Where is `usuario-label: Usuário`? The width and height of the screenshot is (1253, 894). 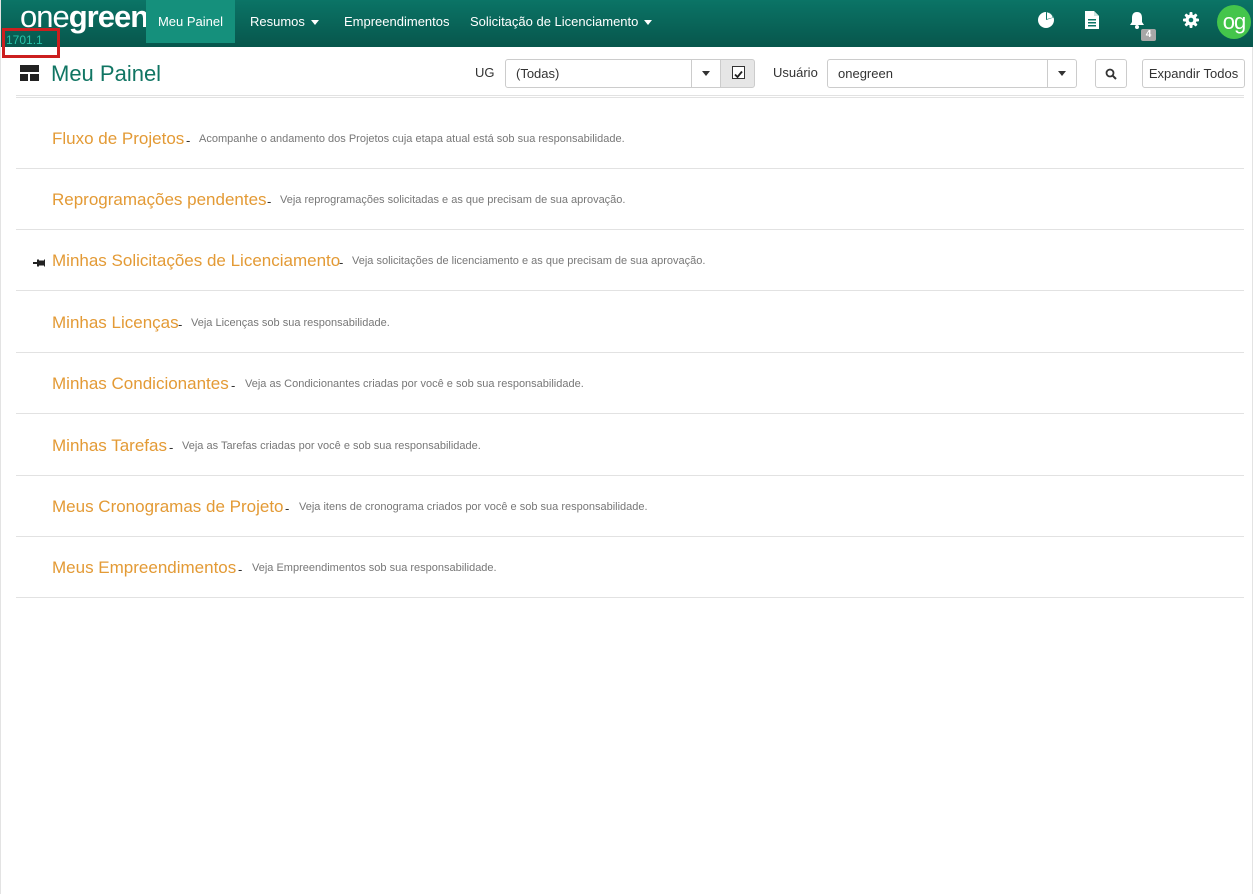
usuario-label: Usuário is located at coordinates (795, 72).